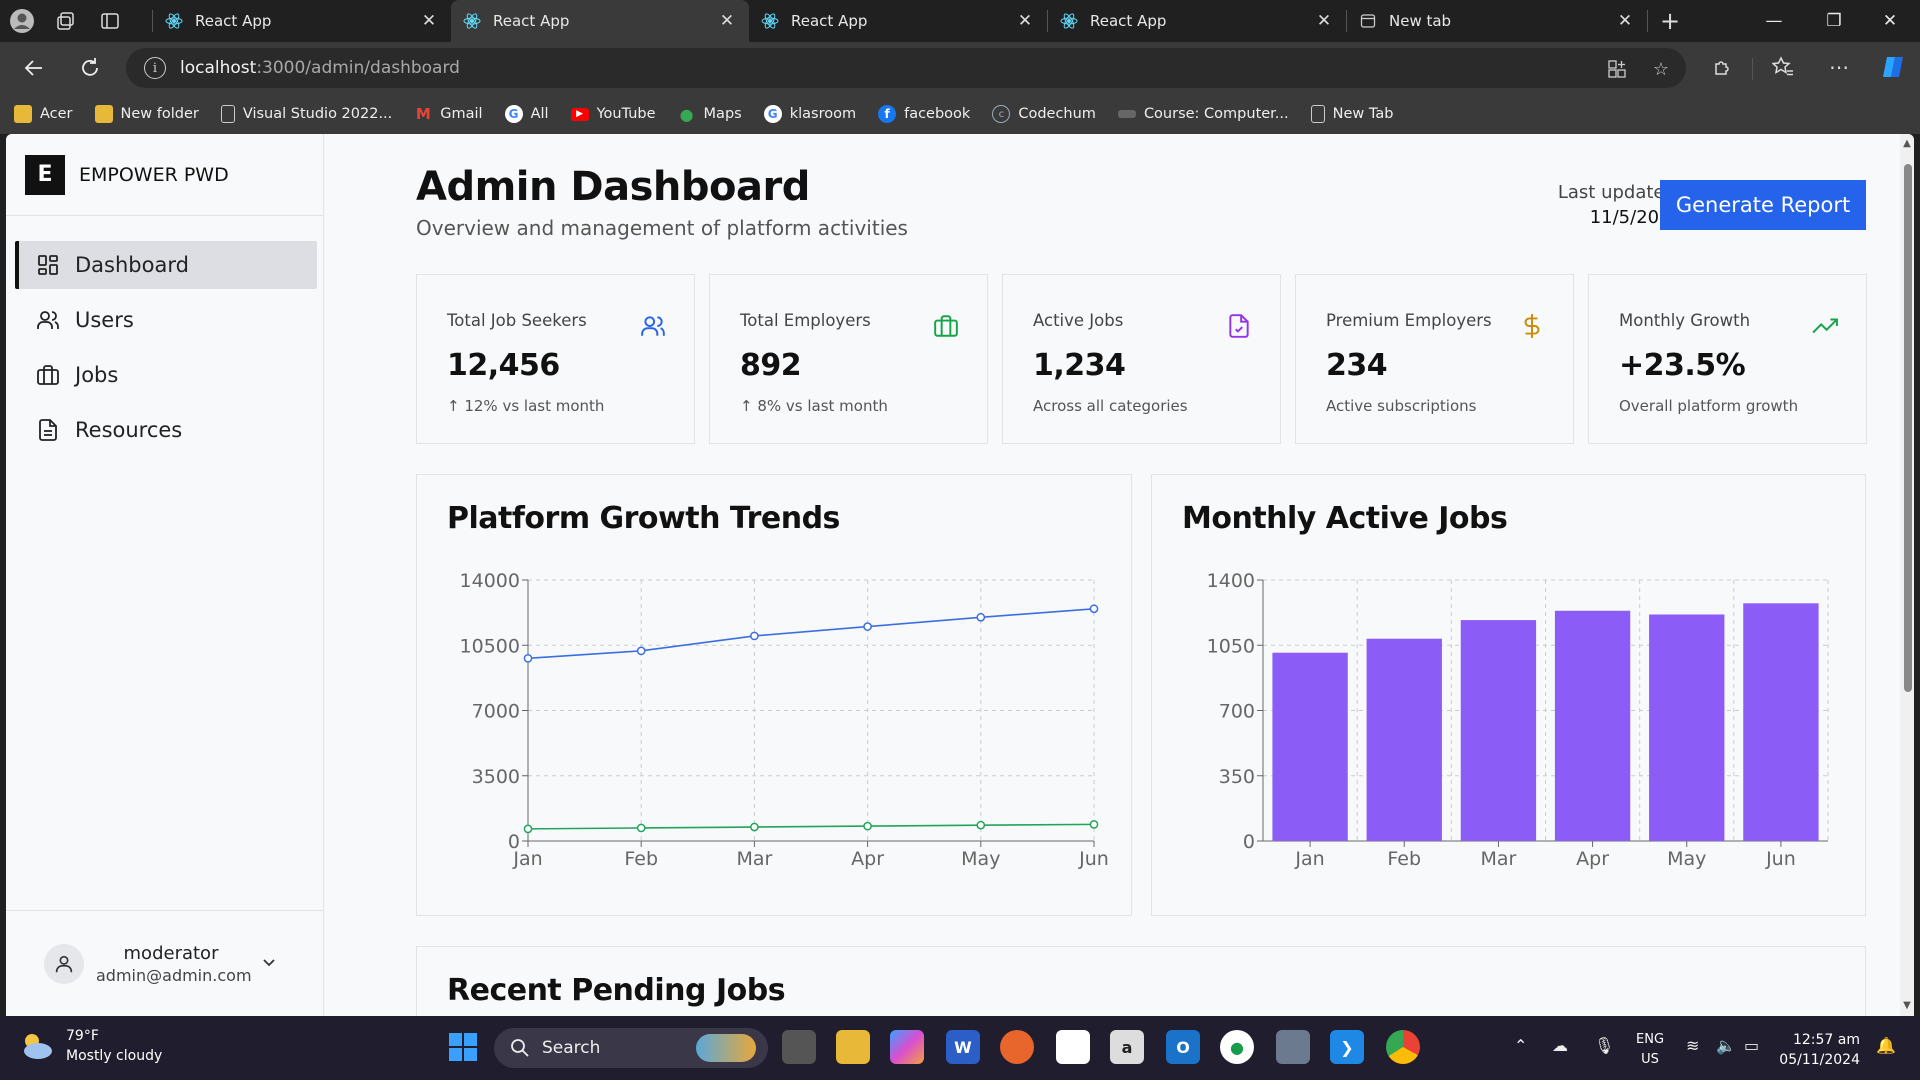 The width and height of the screenshot is (1920, 1080). Describe the element at coordinates (43, 114) in the screenshot. I see `bookmark-acer: Acer` at that location.